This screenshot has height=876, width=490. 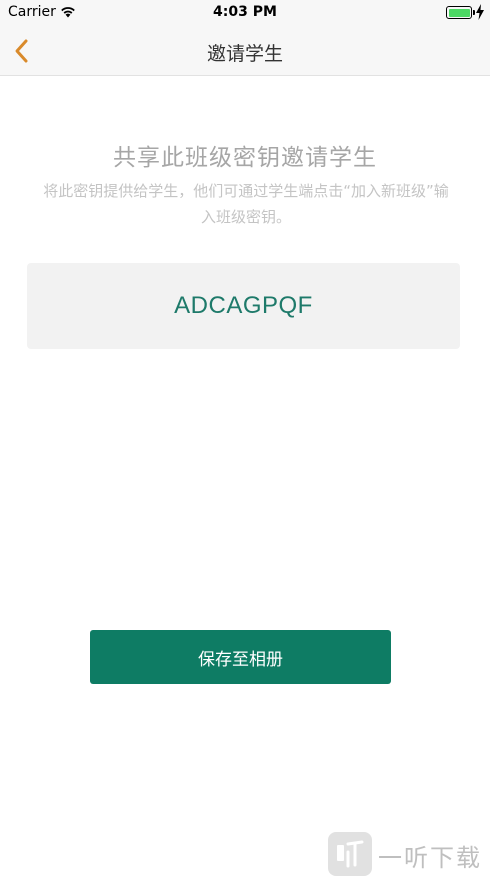 I want to click on watermark-logo, so click(x=350, y=854).